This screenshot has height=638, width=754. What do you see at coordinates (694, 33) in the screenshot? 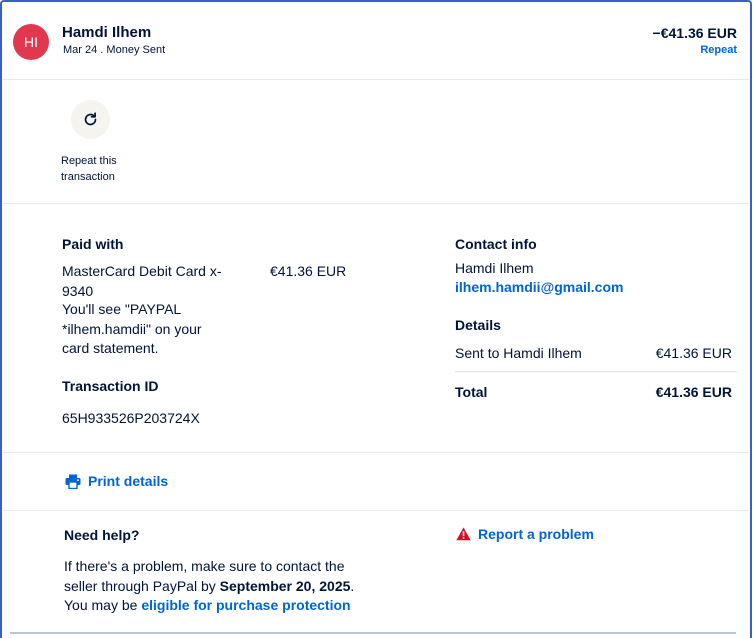
I see `transaction-amount: −€41.36 EUR` at bounding box center [694, 33].